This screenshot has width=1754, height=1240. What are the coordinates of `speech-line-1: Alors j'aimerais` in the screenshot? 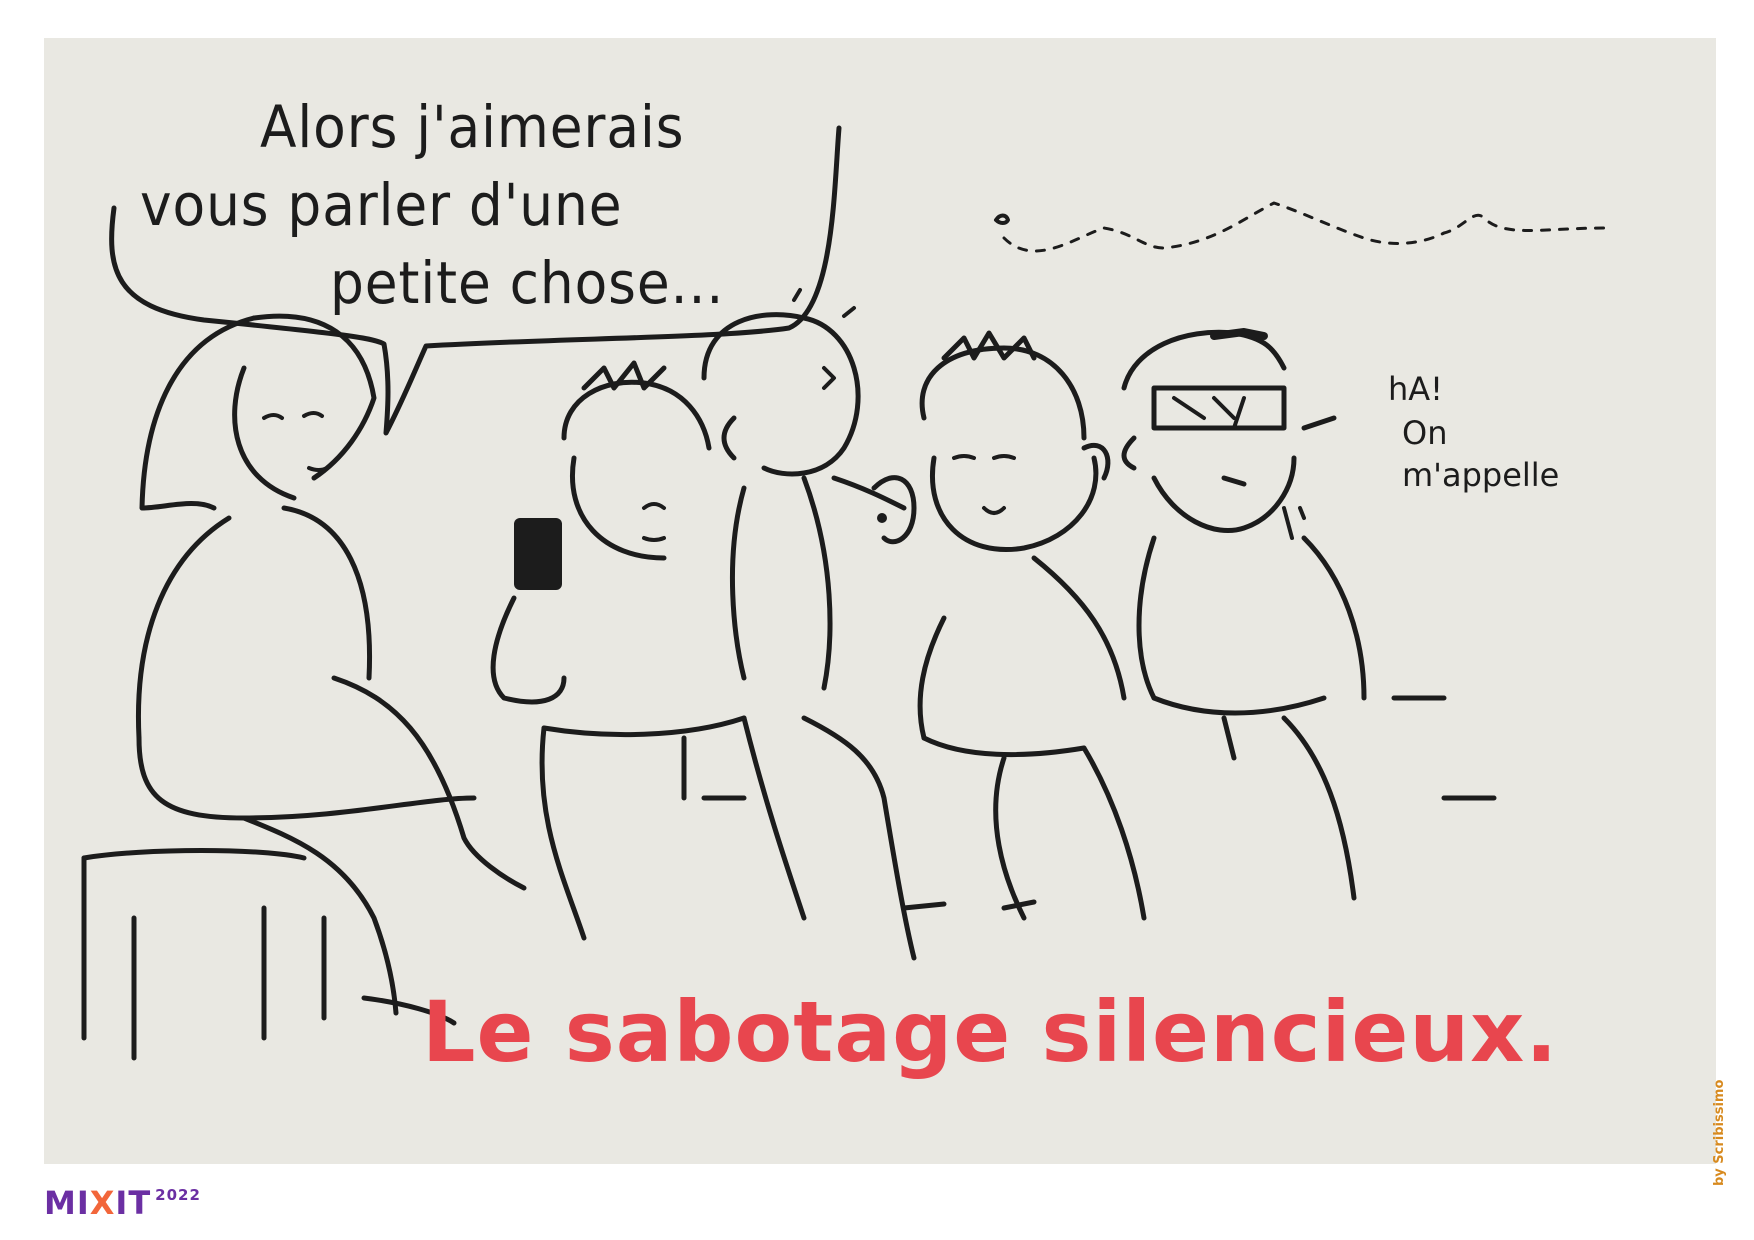 It's located at (472, 127).